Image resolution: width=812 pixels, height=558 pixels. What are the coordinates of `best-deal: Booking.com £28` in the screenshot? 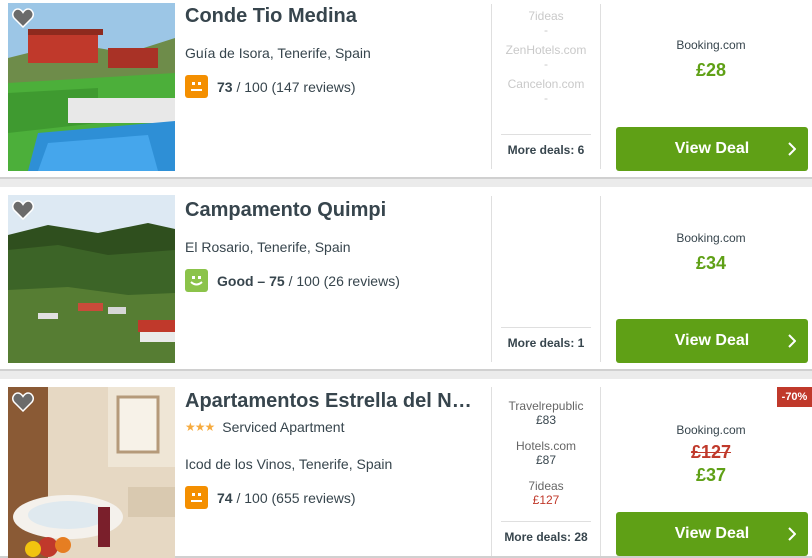 It's located at (711, 59).